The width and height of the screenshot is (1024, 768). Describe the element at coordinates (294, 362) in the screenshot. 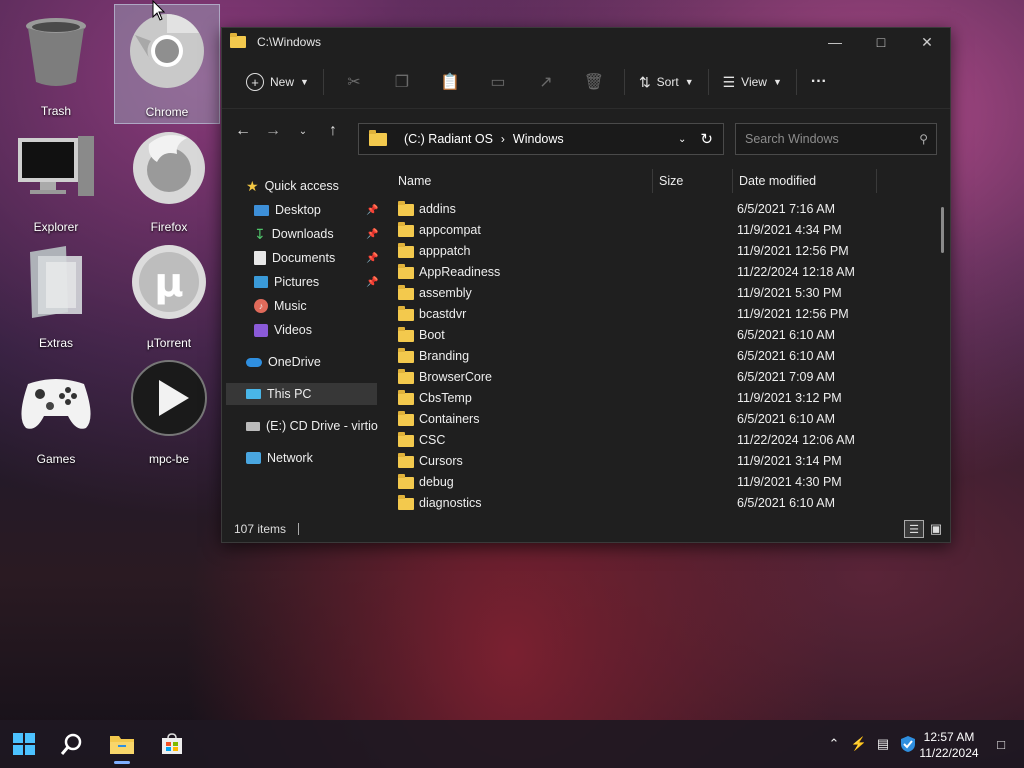

I see `sidebar-item-label: OneDrive` at that location.